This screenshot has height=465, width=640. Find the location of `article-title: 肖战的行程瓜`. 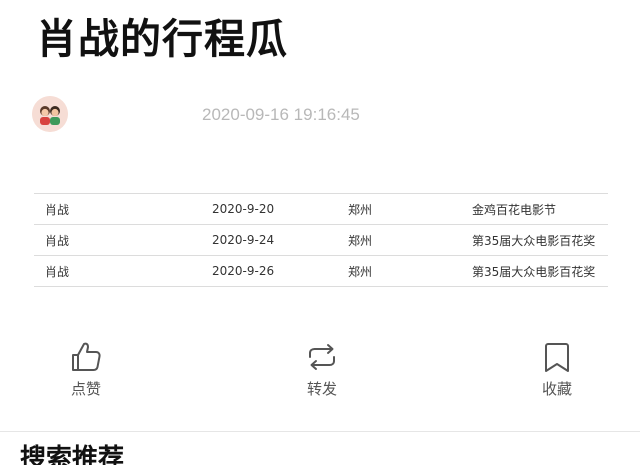

article-title: 肖战的行程瓜 is located at coordinates (162, 39).